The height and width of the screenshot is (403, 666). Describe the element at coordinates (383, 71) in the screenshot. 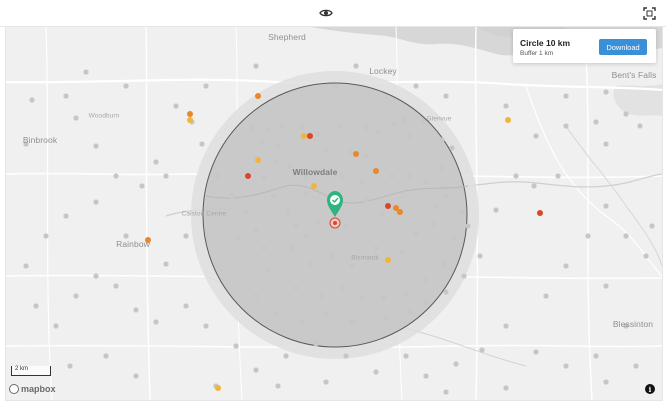

I see `place-label: Lockey` at that location.